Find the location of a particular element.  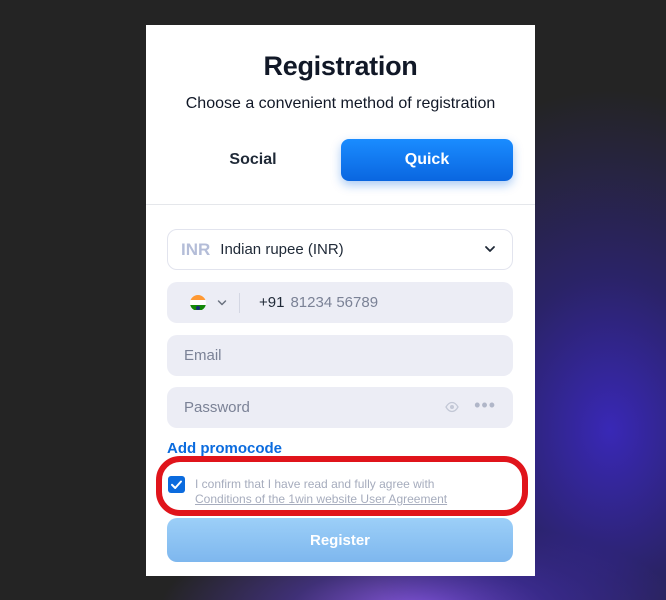

email-field: Email is located at coordinates (340, 355).